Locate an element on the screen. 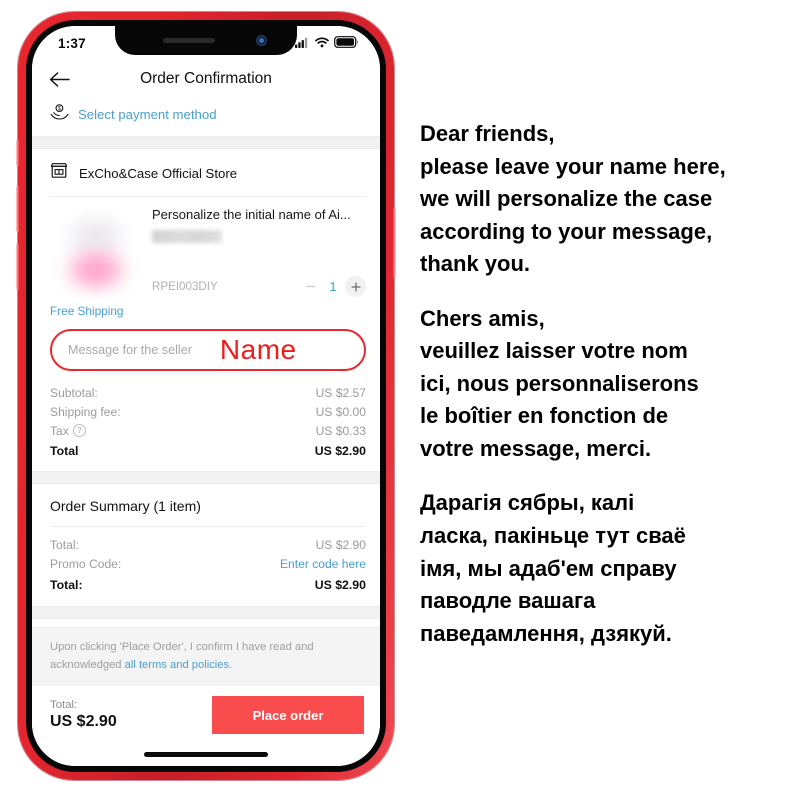 This screenshot has height=800, width=800. price-row-shipping-fee: Shipping fee: US $0.00 is located at coordinates (208, 411).